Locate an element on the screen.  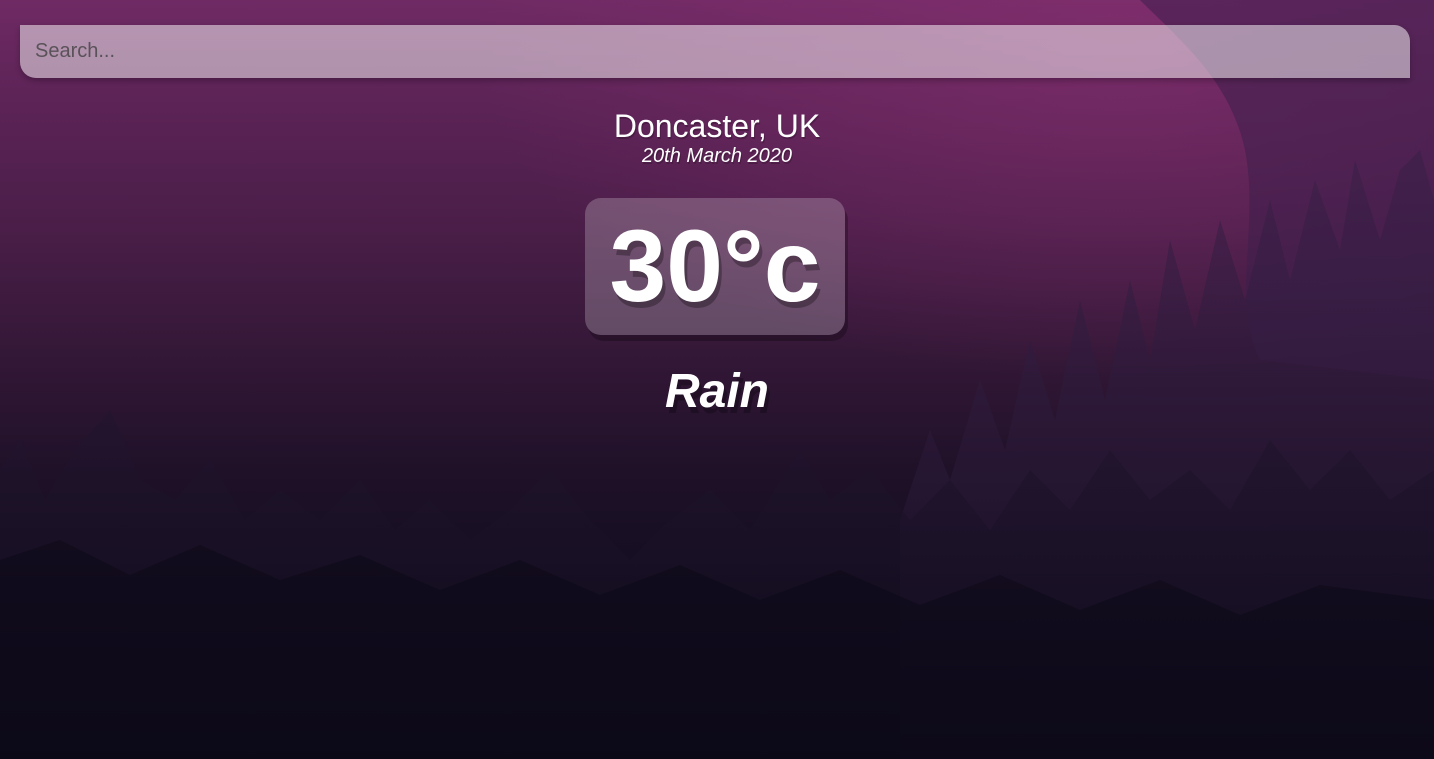
search-input is located at coordinates (715, 51).